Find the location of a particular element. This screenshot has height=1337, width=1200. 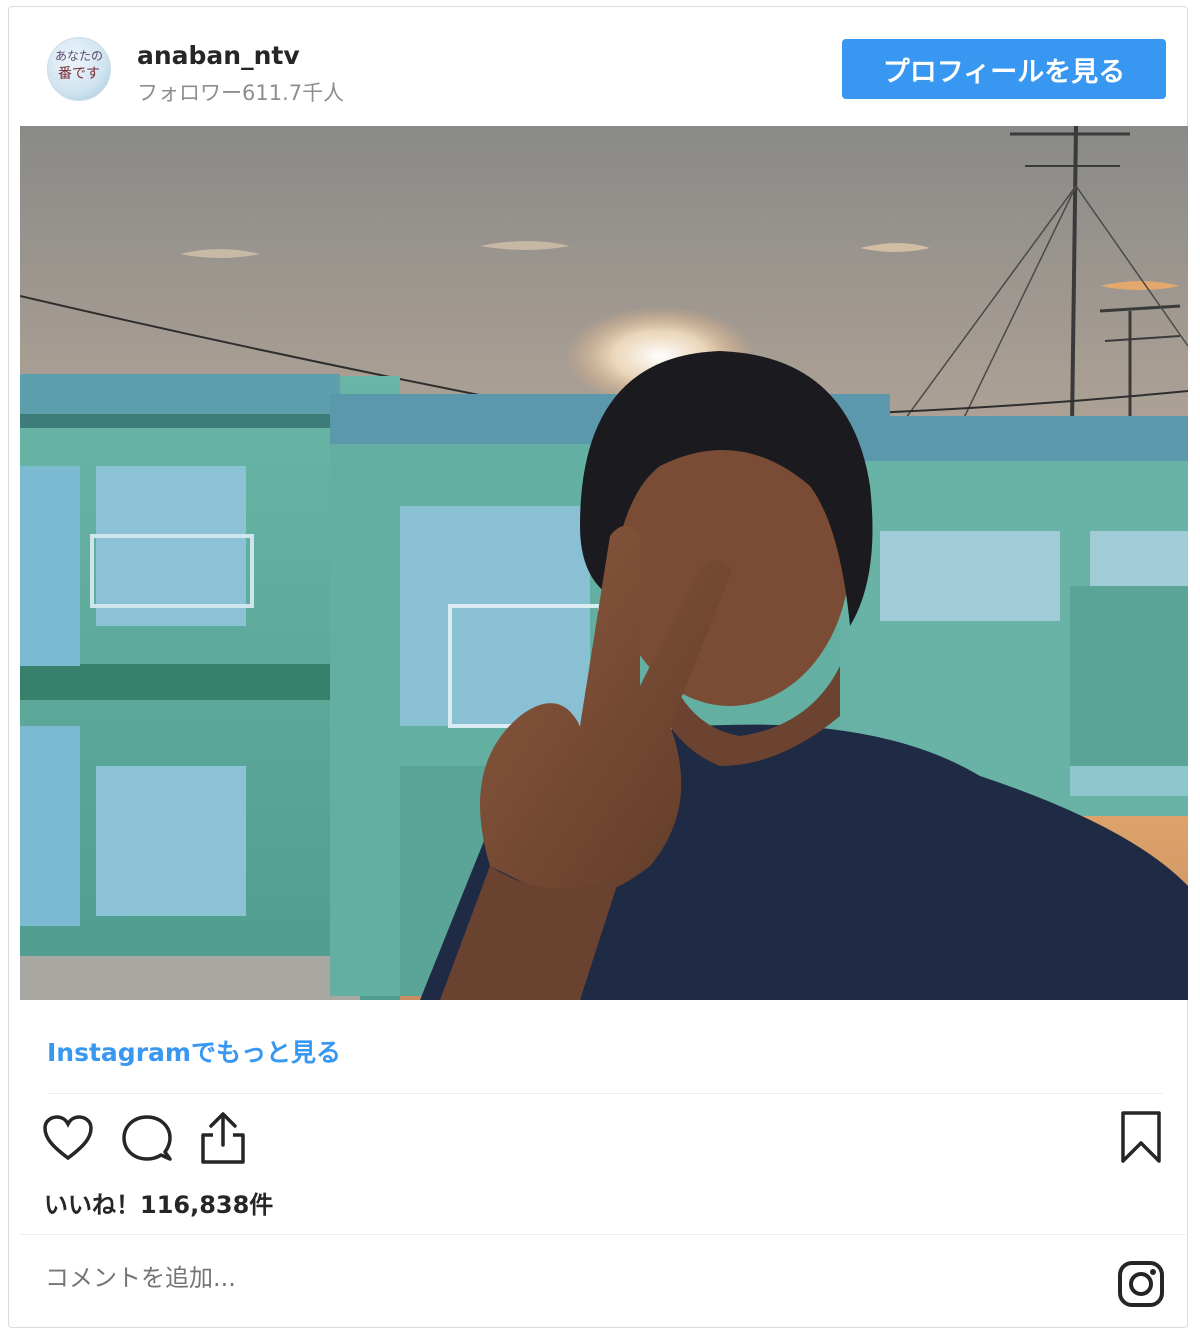

comment-bubble-icon is located at coordinates (147, 1141).